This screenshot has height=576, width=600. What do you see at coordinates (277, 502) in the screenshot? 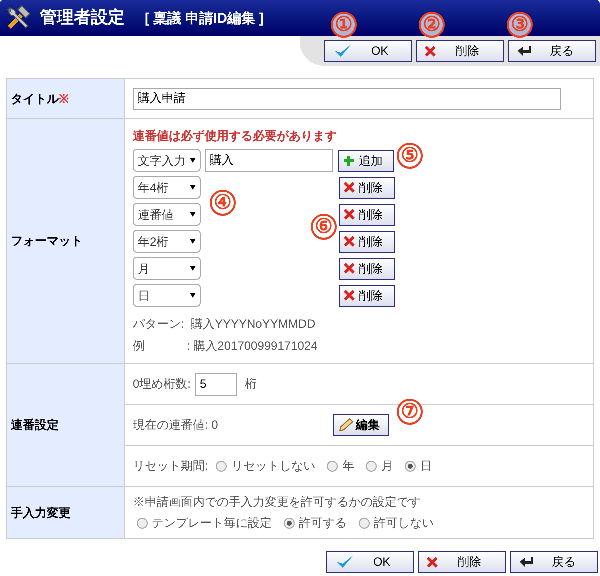
I see `note-text: ※申請画面内での手入力変更を許可するかの設定です` at bounding box center [277, 502].